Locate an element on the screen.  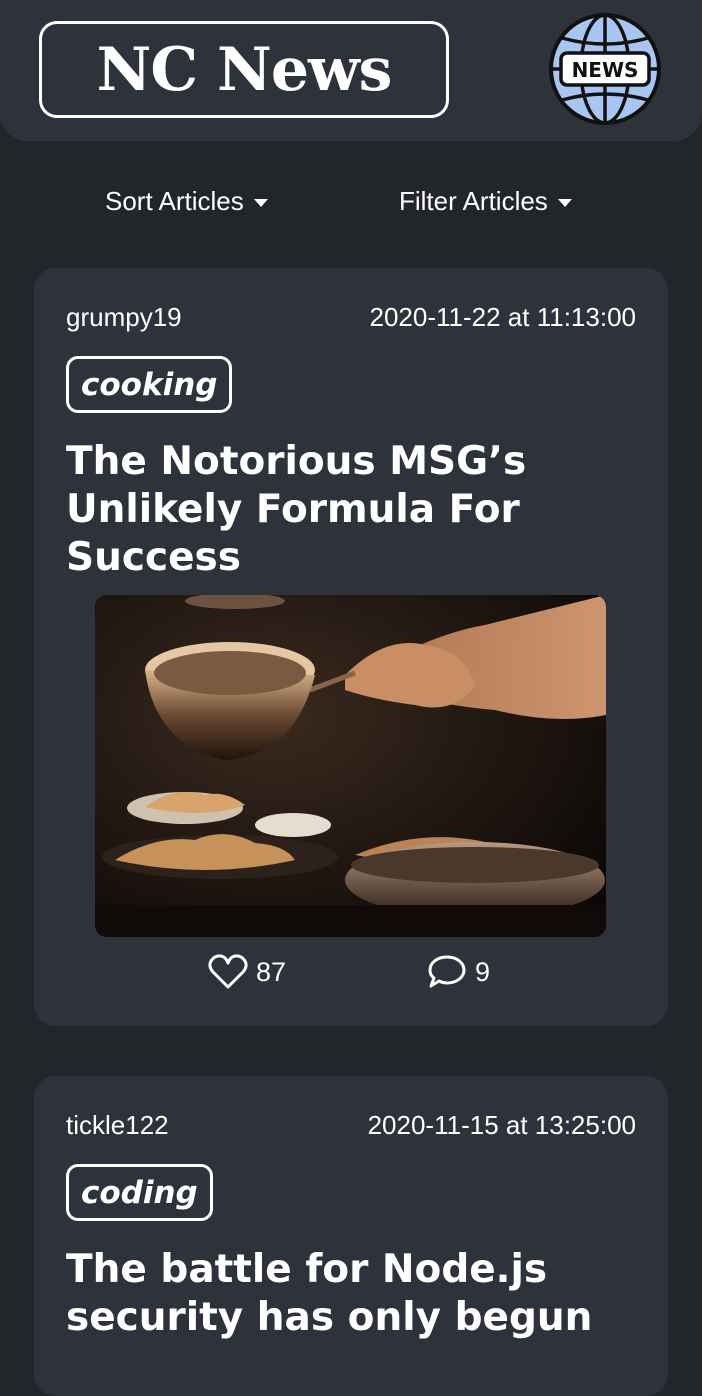
topic-badge: cooking is located at coordinates (149, 384).